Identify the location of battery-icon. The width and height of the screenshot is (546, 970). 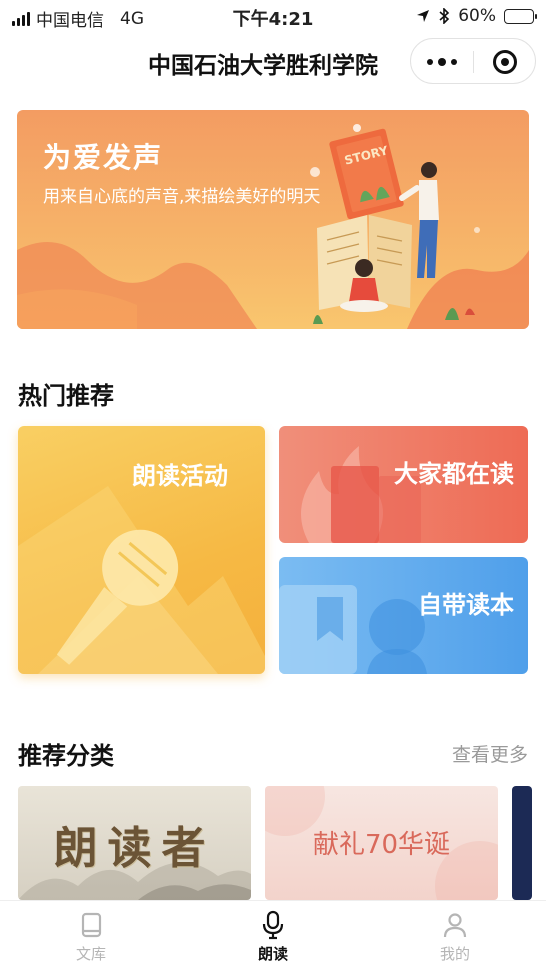
(520, 16).